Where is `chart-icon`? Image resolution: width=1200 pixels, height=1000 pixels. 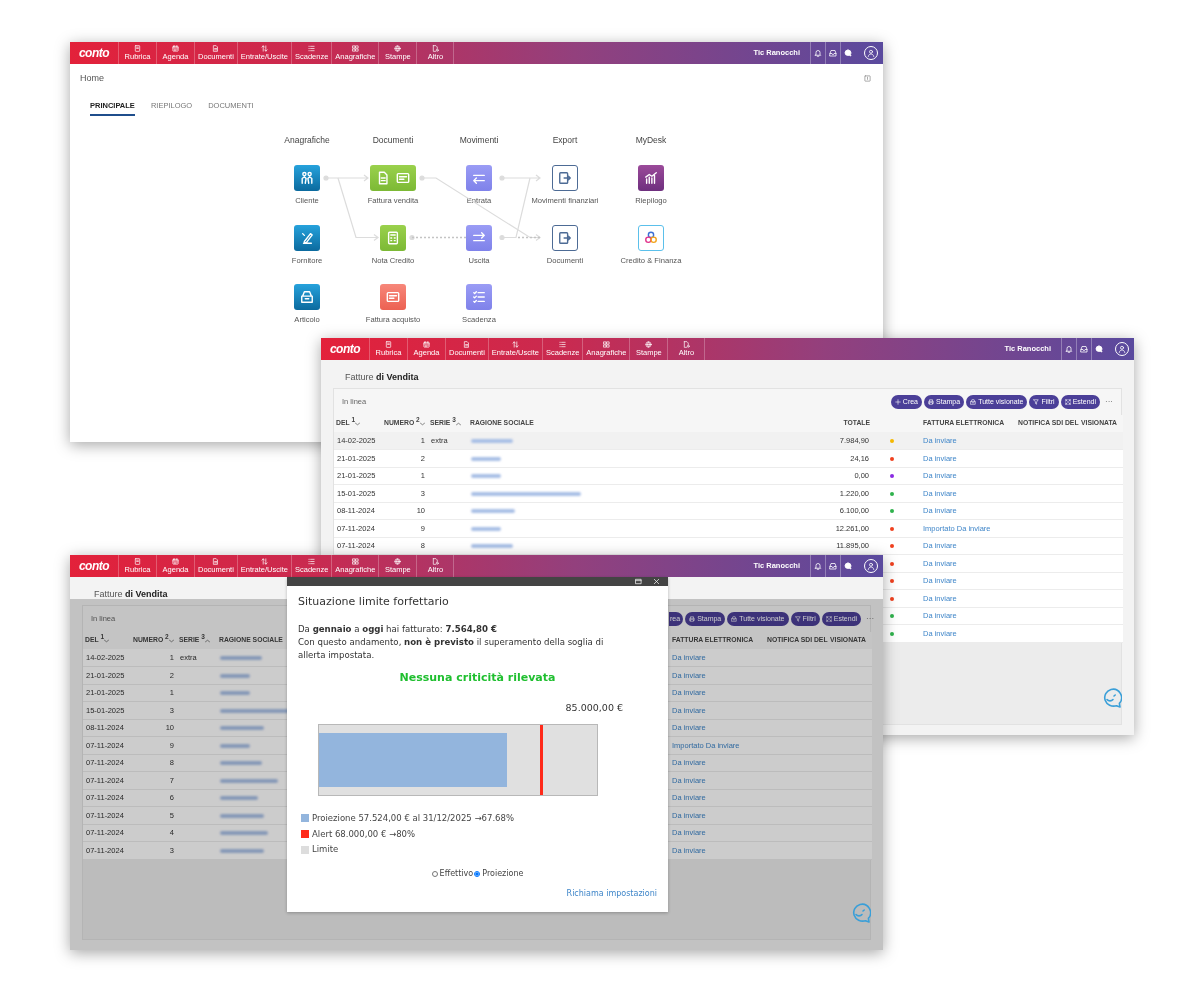 chart-icon is located at coordinates (651, 178).